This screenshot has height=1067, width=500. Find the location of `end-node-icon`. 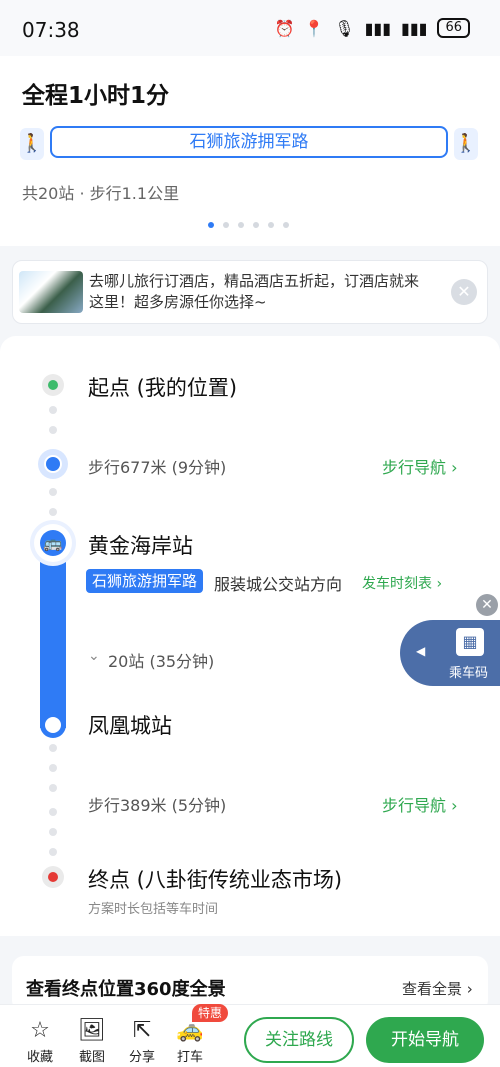

end-node-icon is located at coordinates (53, 877).